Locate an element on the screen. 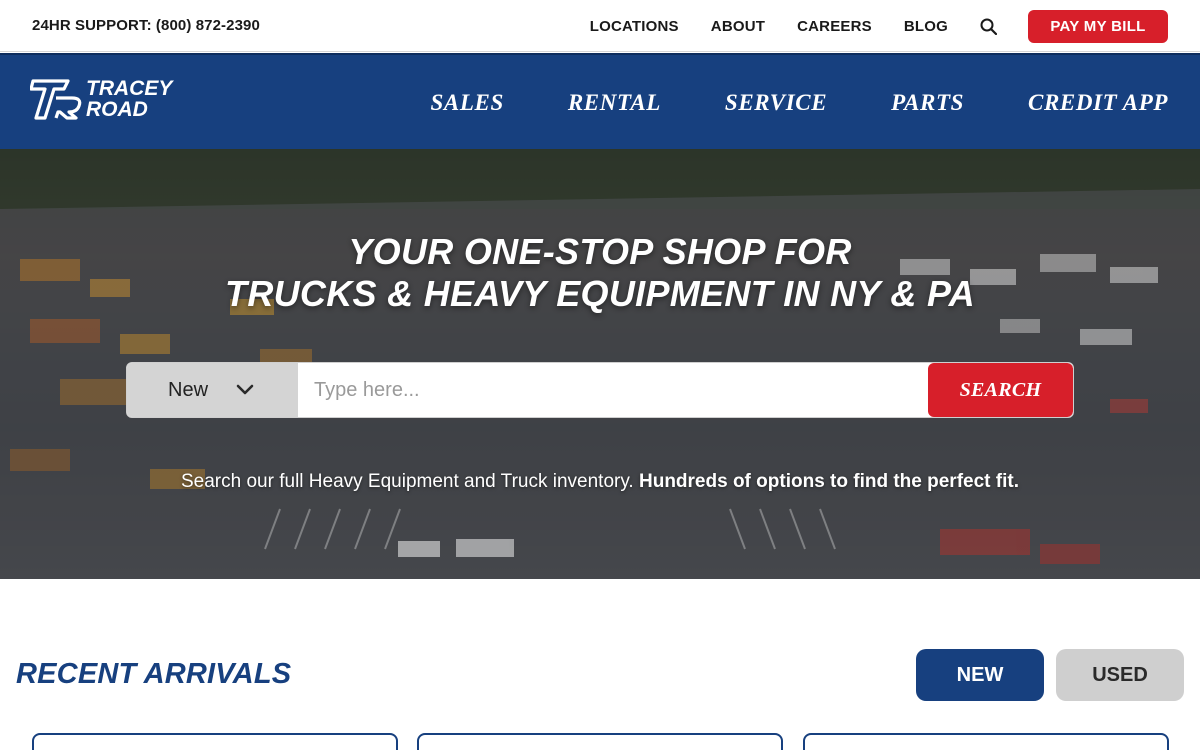 Image resolution: width=1200 pixels, height=750 pixels. support-phone: 24HR SUPPORT: (800) 872-2390 is located at coordinates (146, 25).